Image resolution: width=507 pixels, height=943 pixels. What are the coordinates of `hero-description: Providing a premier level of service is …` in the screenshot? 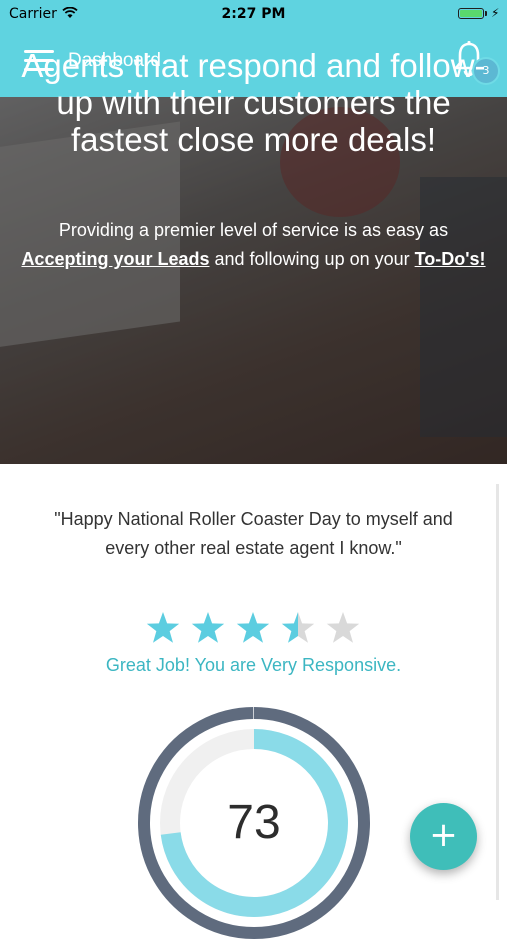 It's located at (253, 245).